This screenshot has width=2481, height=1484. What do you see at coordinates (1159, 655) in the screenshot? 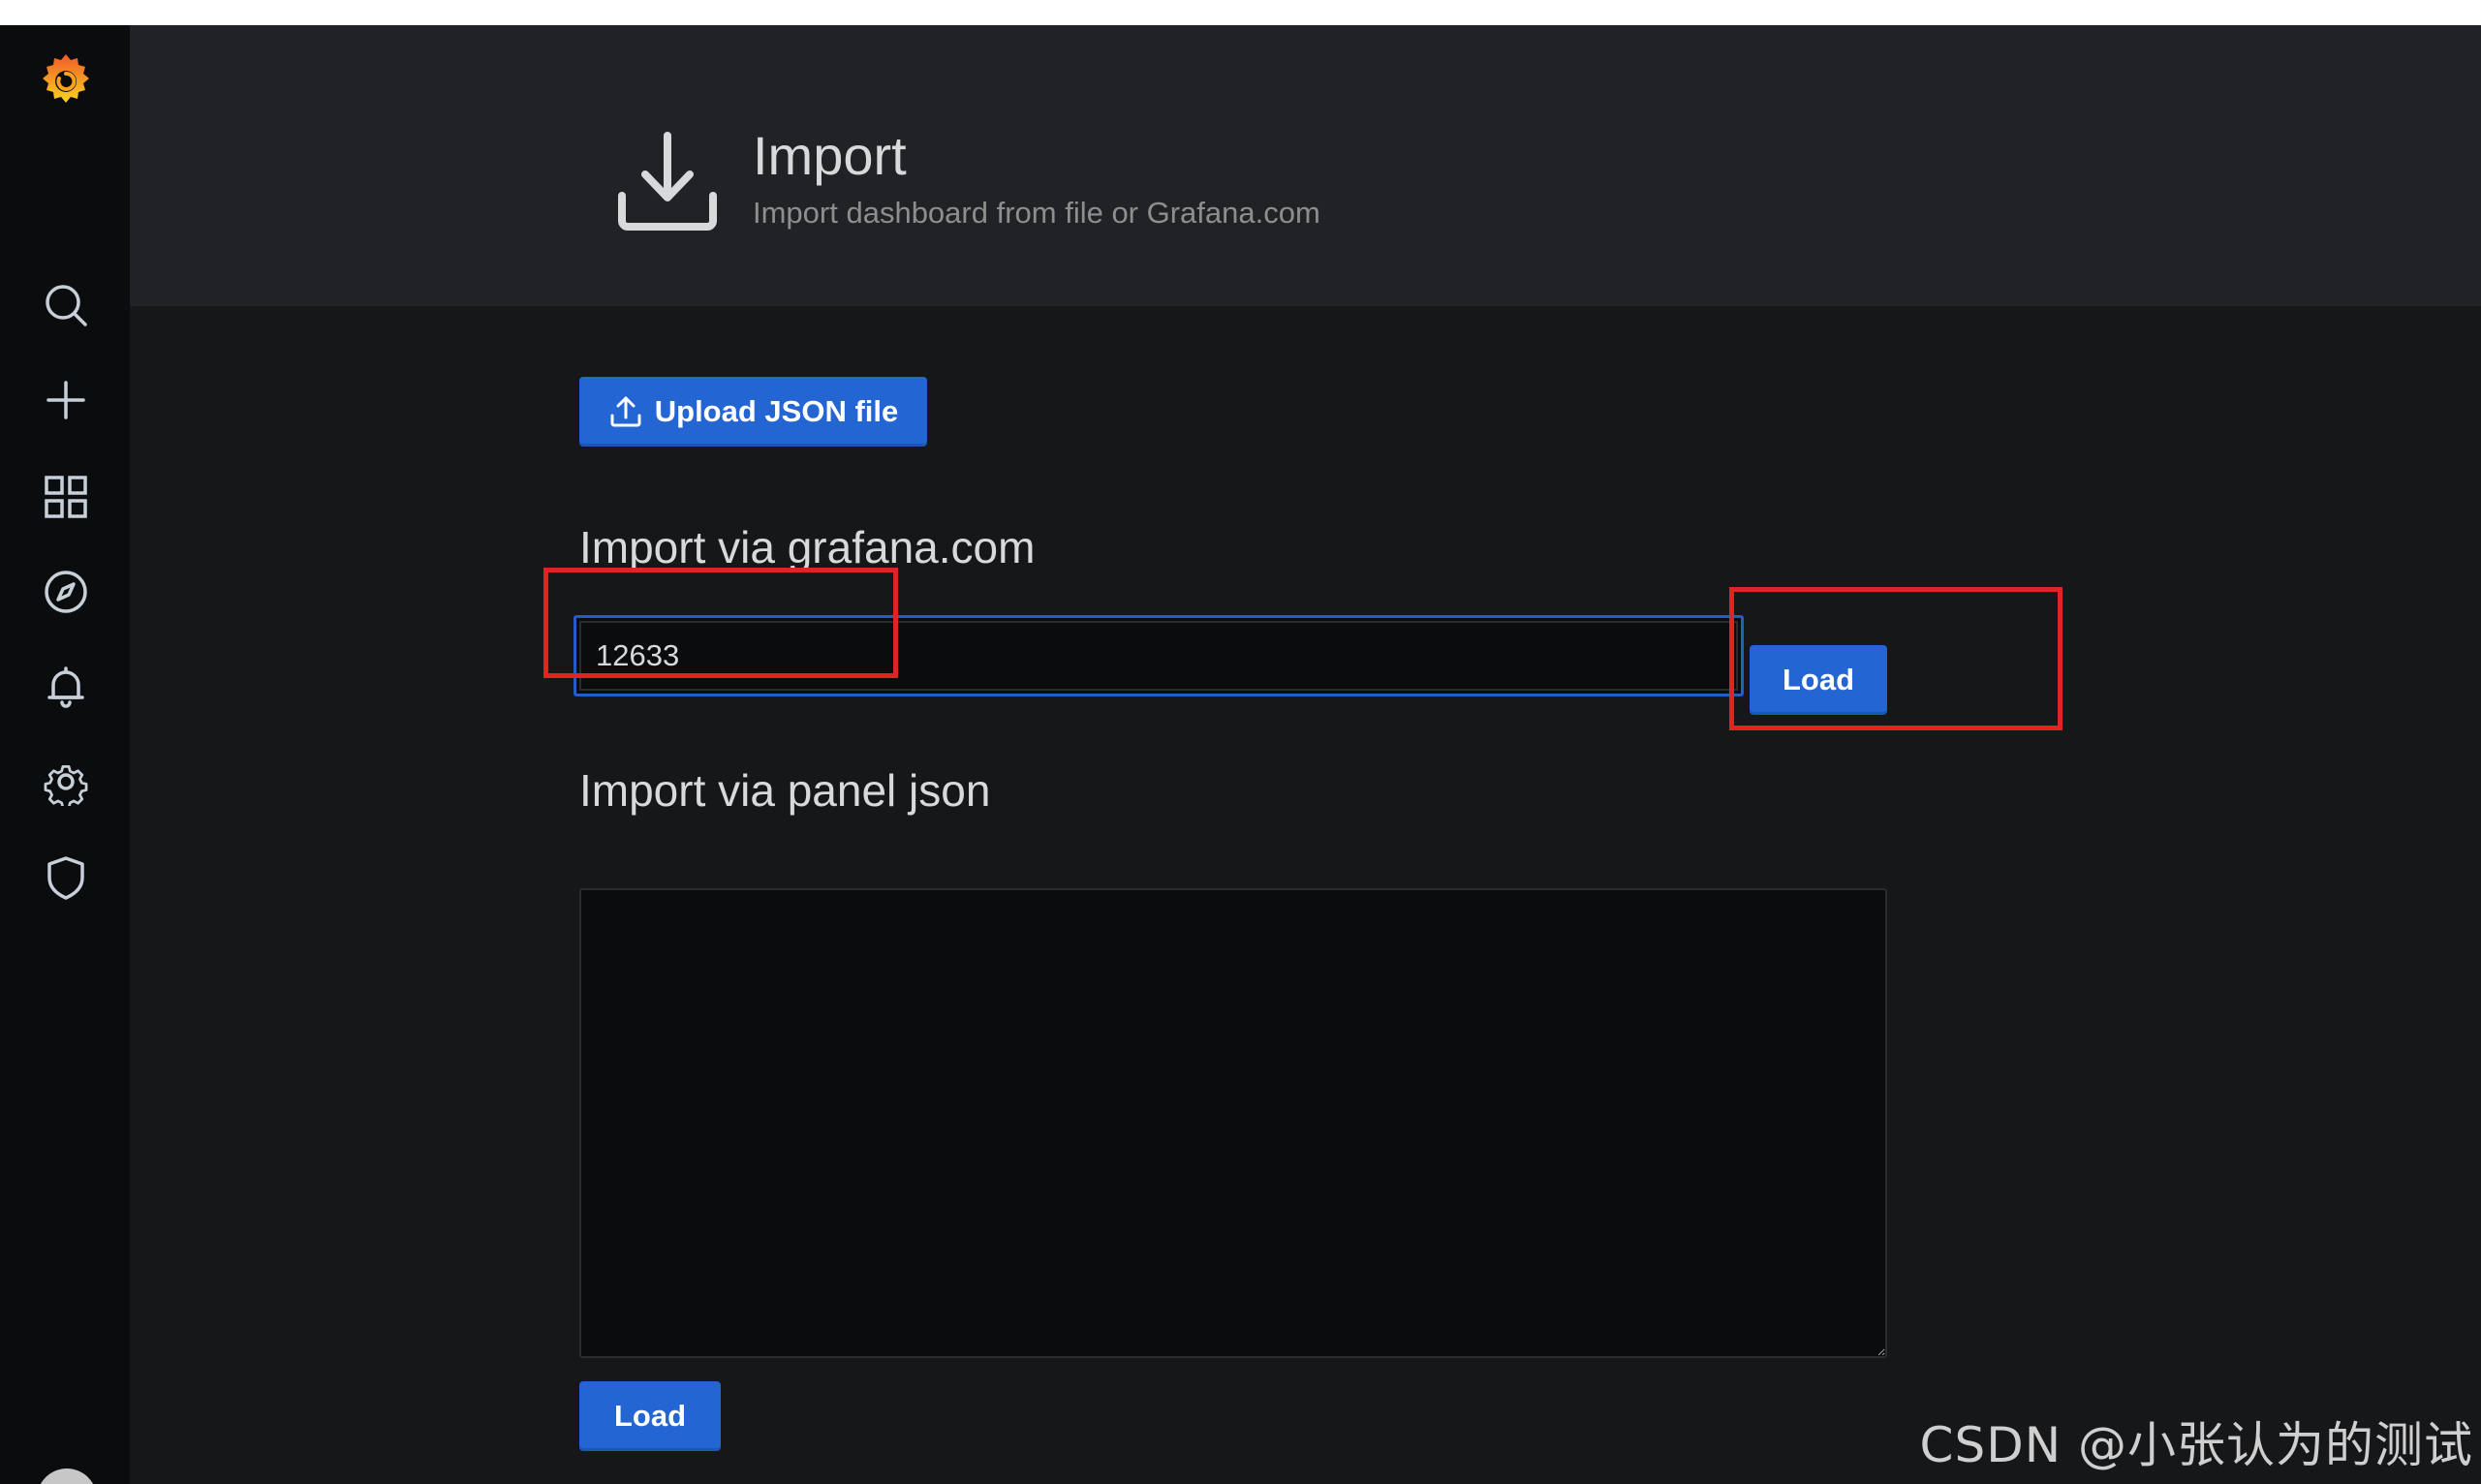
I see `grafana-com-id-input` at bounding box center [1159, 655].